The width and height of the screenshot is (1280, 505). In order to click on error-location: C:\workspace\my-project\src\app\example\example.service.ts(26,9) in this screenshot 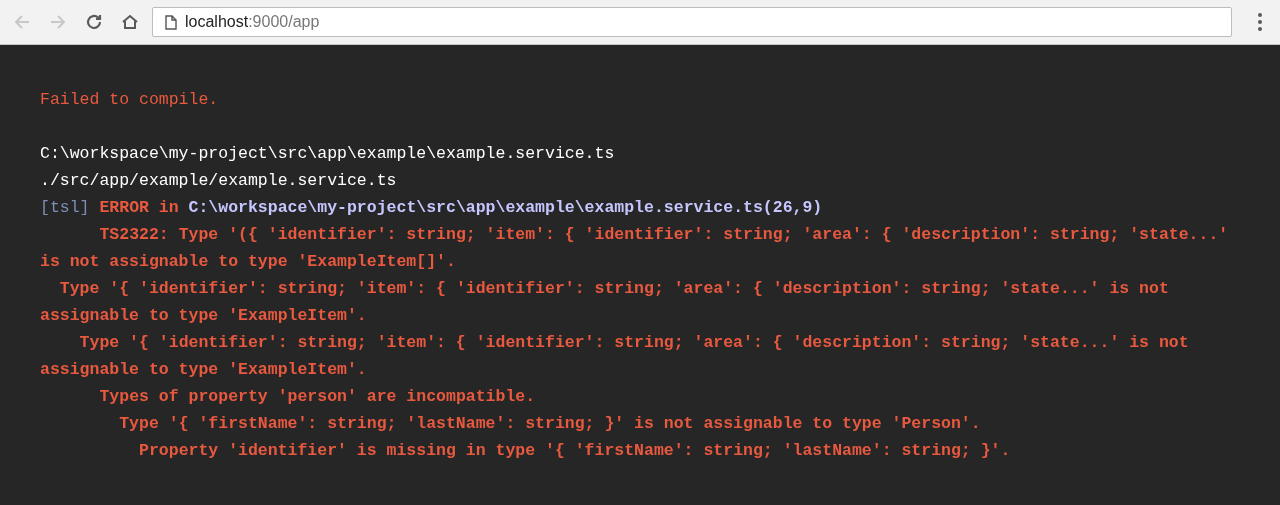, I will do `click(505, 207)`.